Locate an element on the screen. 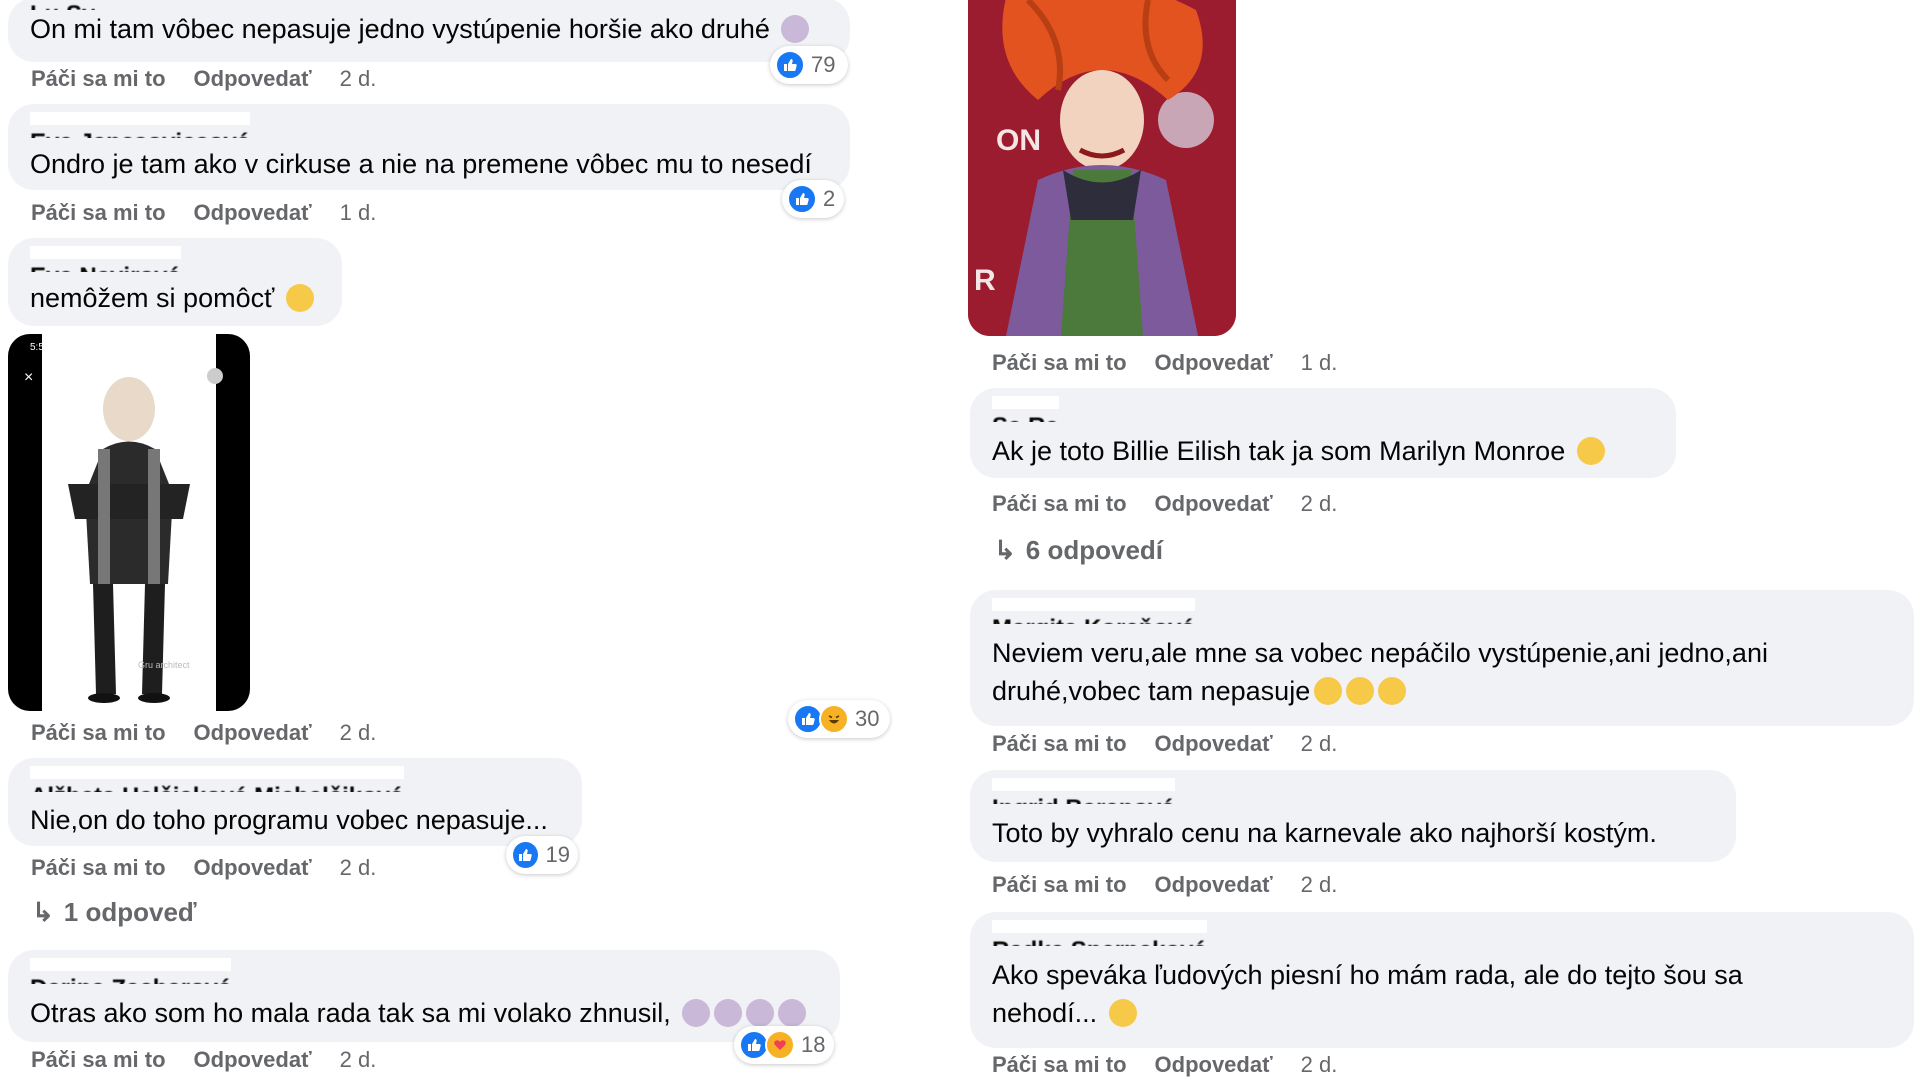 The width and height of the screenshot is (1920, 1080). reaction-summary: 19 is located at coordinates (542, 855).